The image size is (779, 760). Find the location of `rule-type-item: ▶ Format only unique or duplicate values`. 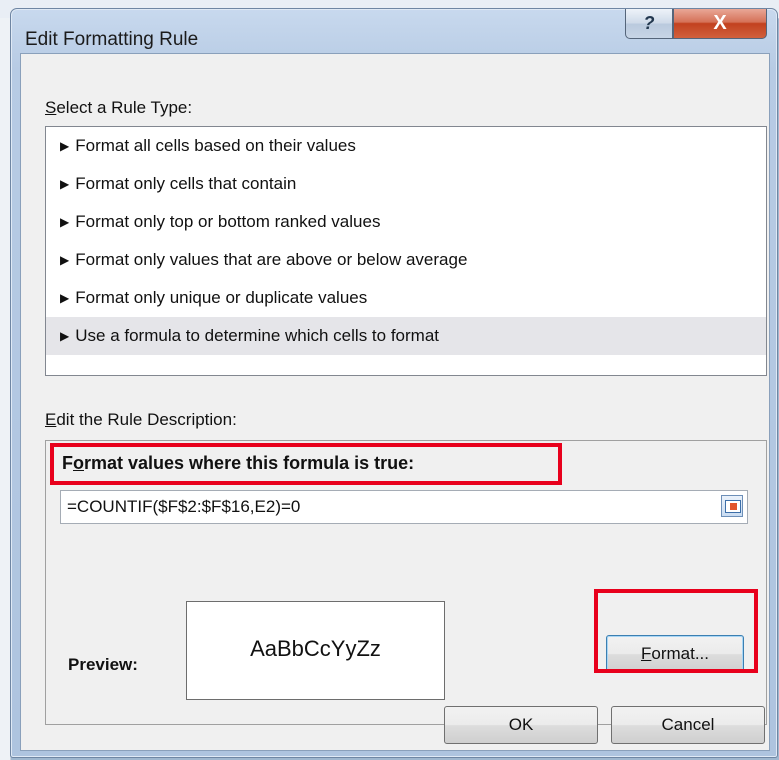

rule-type-item: ▶ Format only unique or duplicate values is located at coordinates (406, 298).